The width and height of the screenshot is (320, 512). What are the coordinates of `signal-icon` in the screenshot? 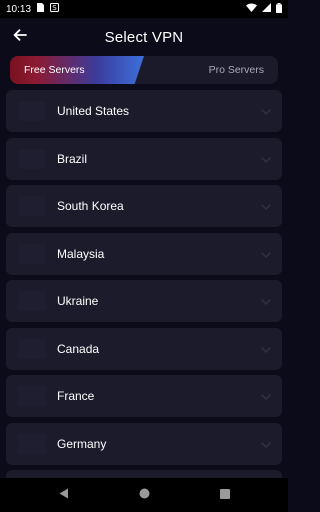 It's located at (266, 9).